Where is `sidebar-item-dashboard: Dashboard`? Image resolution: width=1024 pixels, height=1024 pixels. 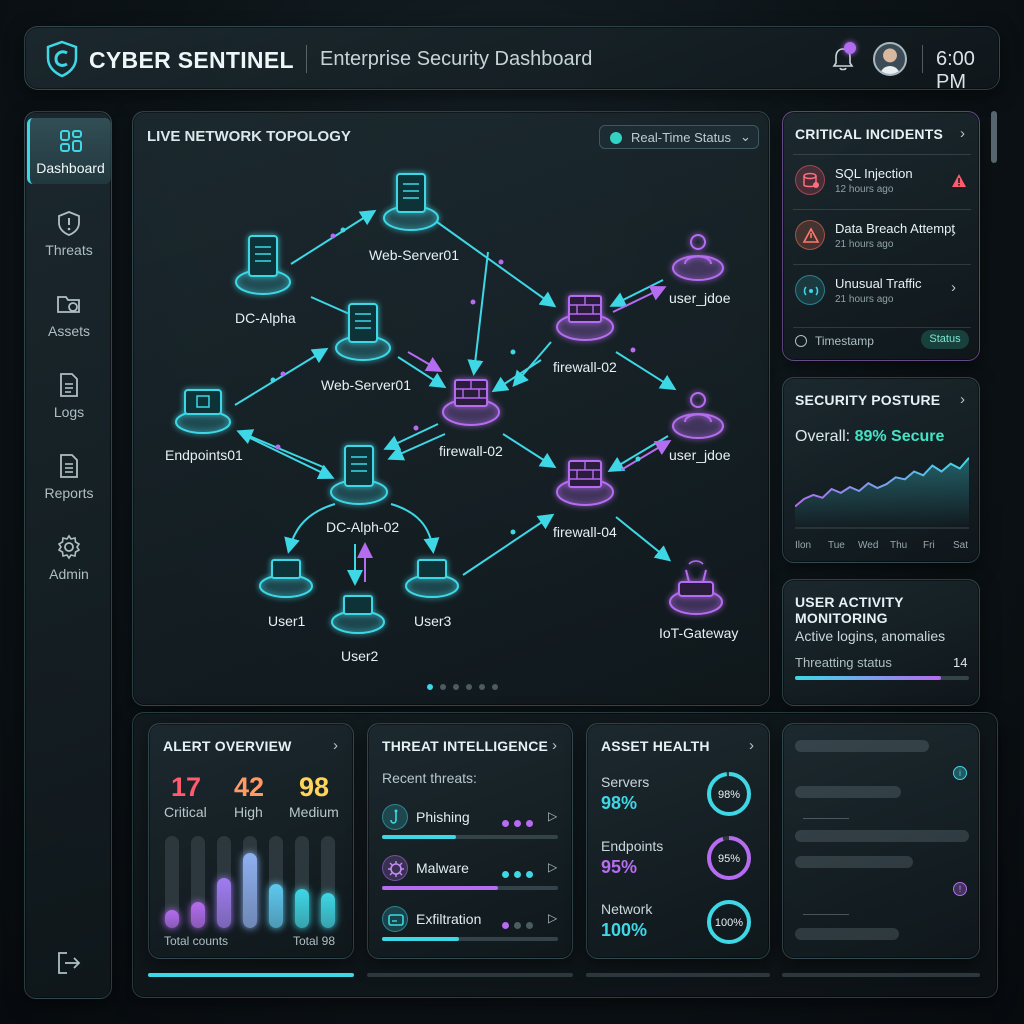
sidebar-item-dashboard: Dashboard is located at coordinates (69, 151).